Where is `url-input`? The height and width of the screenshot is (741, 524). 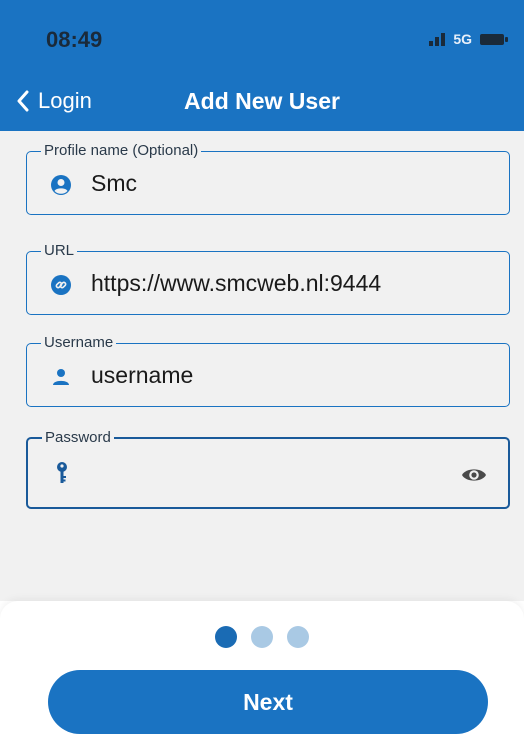
url-input is located at coordinates (271, 283).